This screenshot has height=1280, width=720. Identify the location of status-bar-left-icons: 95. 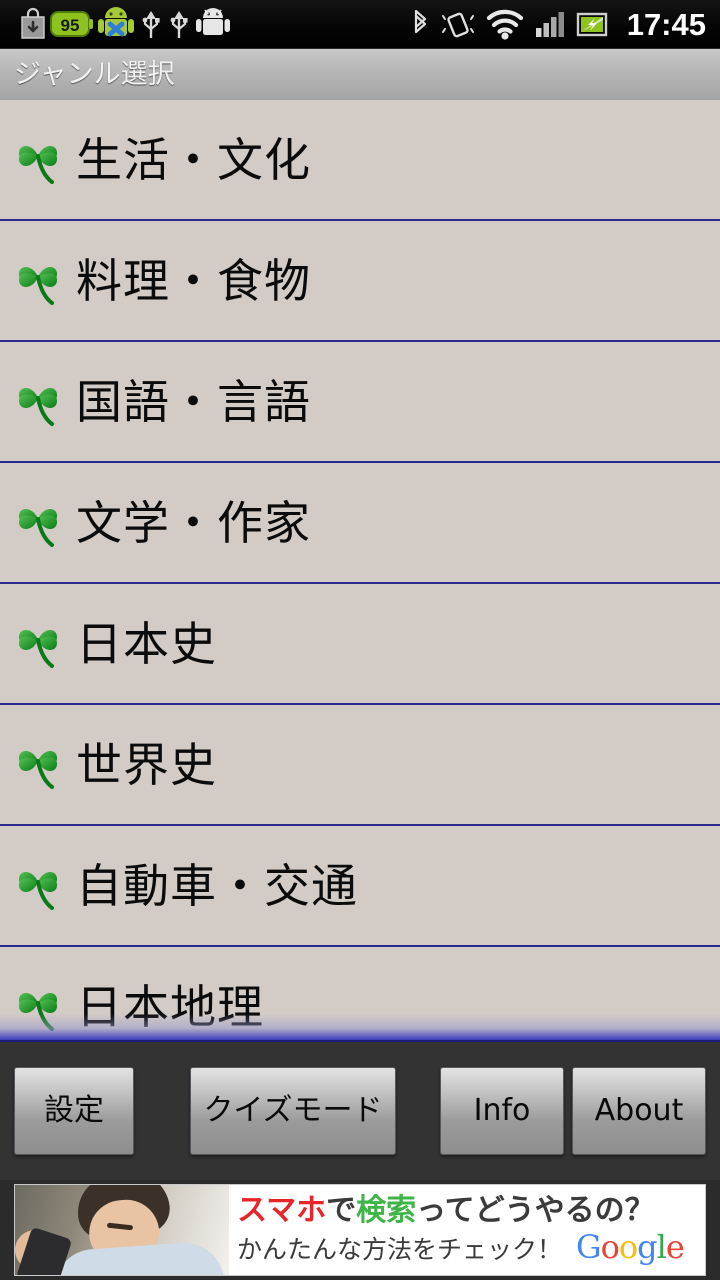
(116, 24).